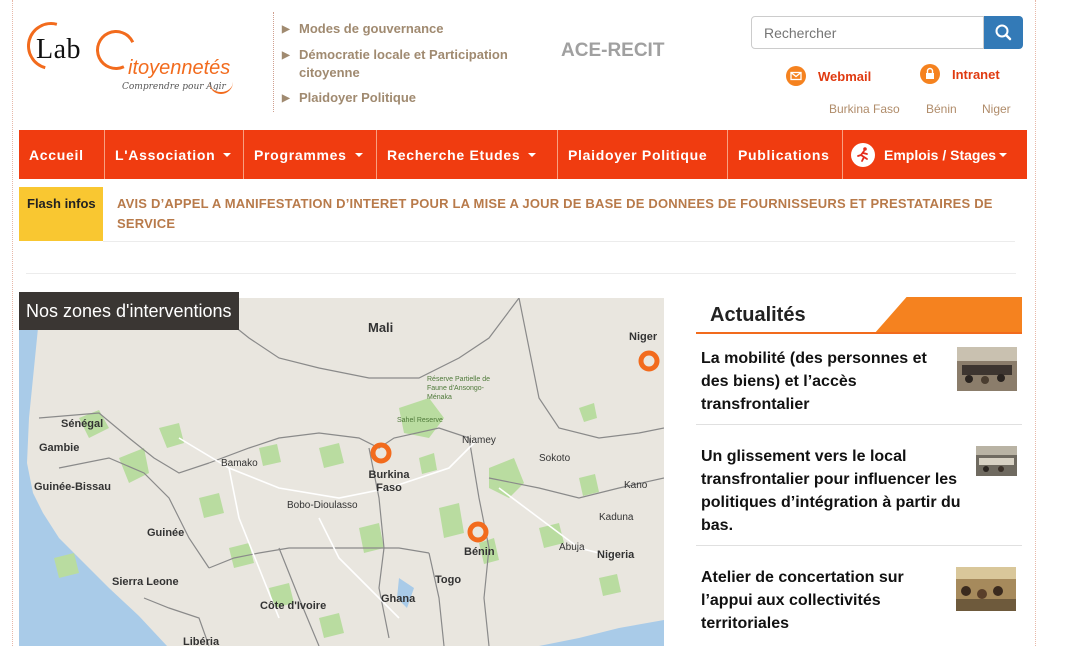  Describe the element at coordinates (239, 463) in the screenshot. I see `map-label-bamako: Bamako` at that location.